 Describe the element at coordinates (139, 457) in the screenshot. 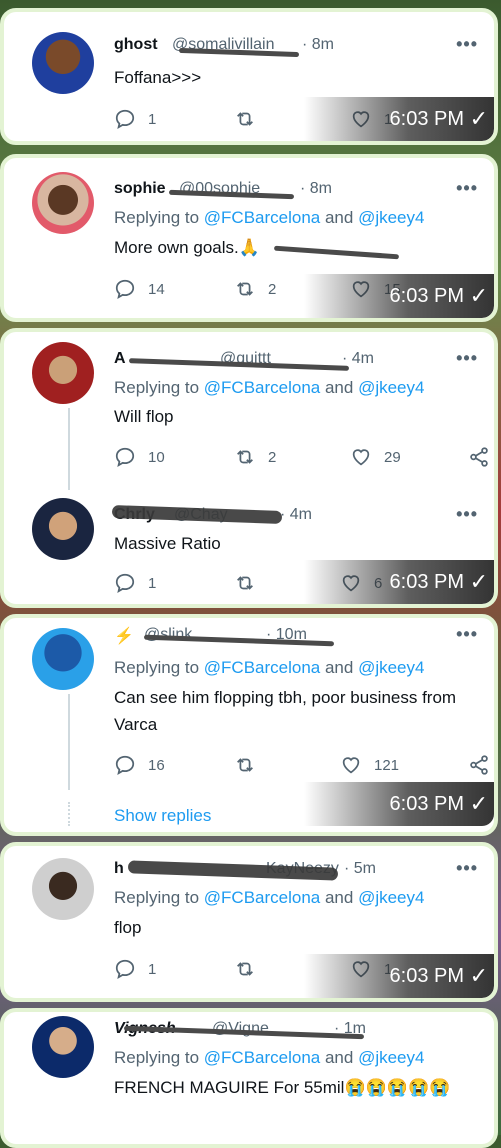

I see `reply-button: 10` at that location.